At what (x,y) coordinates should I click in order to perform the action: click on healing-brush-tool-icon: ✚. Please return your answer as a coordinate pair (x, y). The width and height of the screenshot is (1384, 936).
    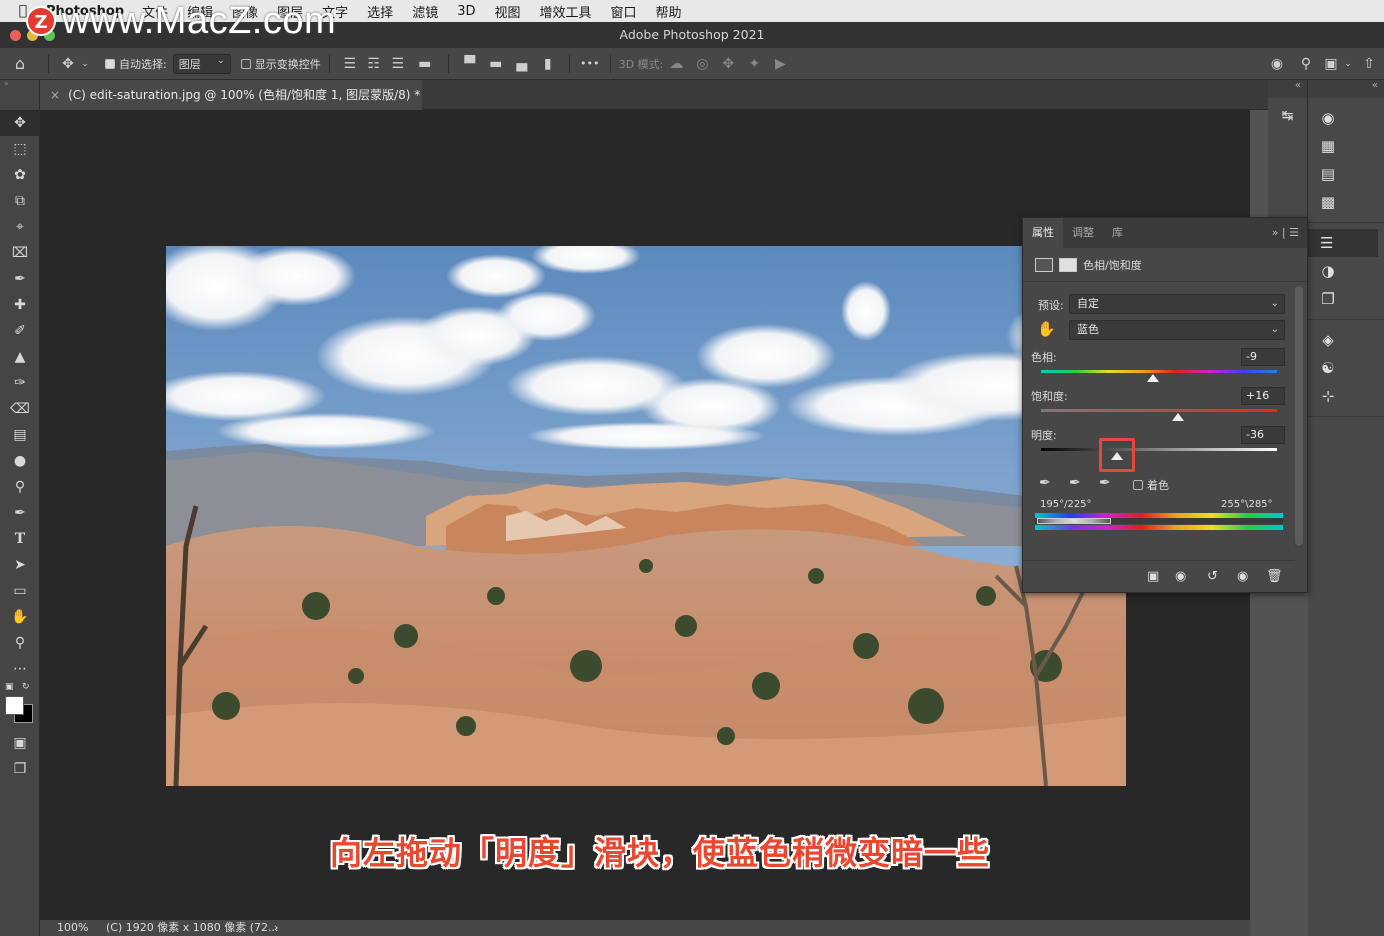
    Looking at the image, I should click on (20, 305).